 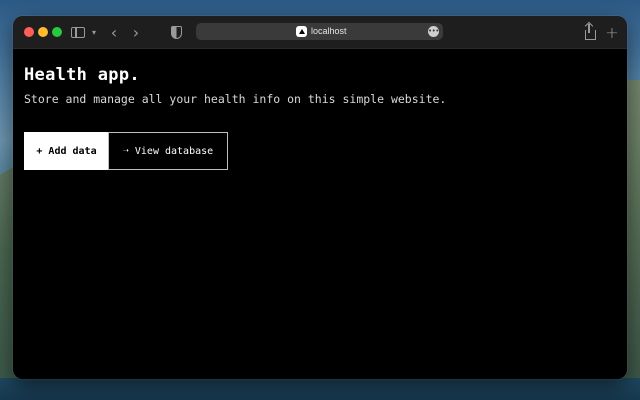 What do you see at coordinates (590, 32) in the screenshot?
I see `share-icon` at bounding box center [590, 32].